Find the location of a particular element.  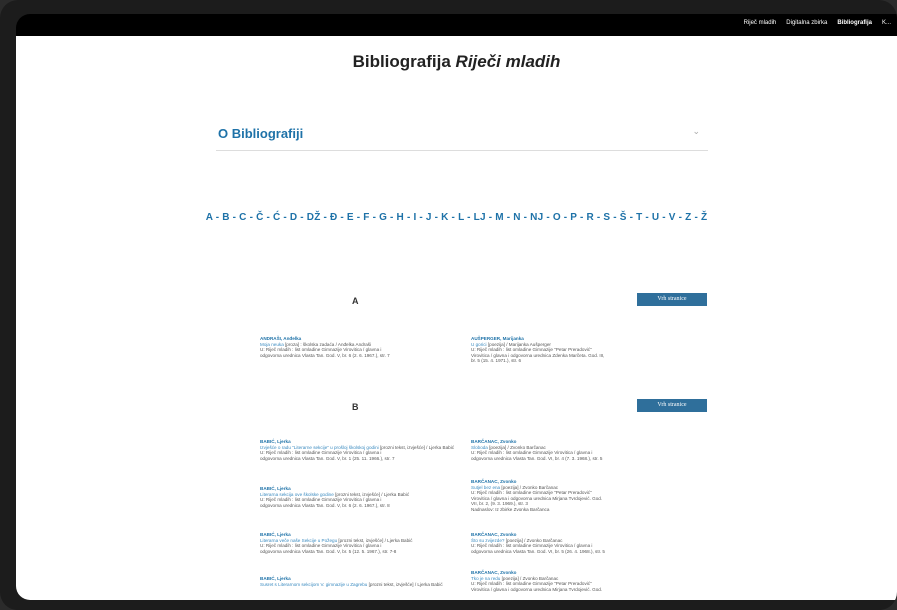

entry-title: Sutjel bez ena is located at coordinates (485, 487).